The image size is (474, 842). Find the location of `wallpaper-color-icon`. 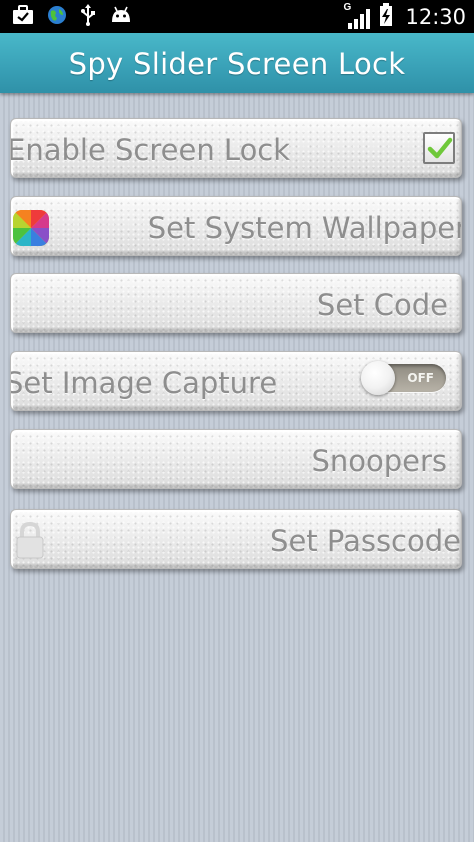

wallpaper-color-icon is located at coordinates (31, 228).